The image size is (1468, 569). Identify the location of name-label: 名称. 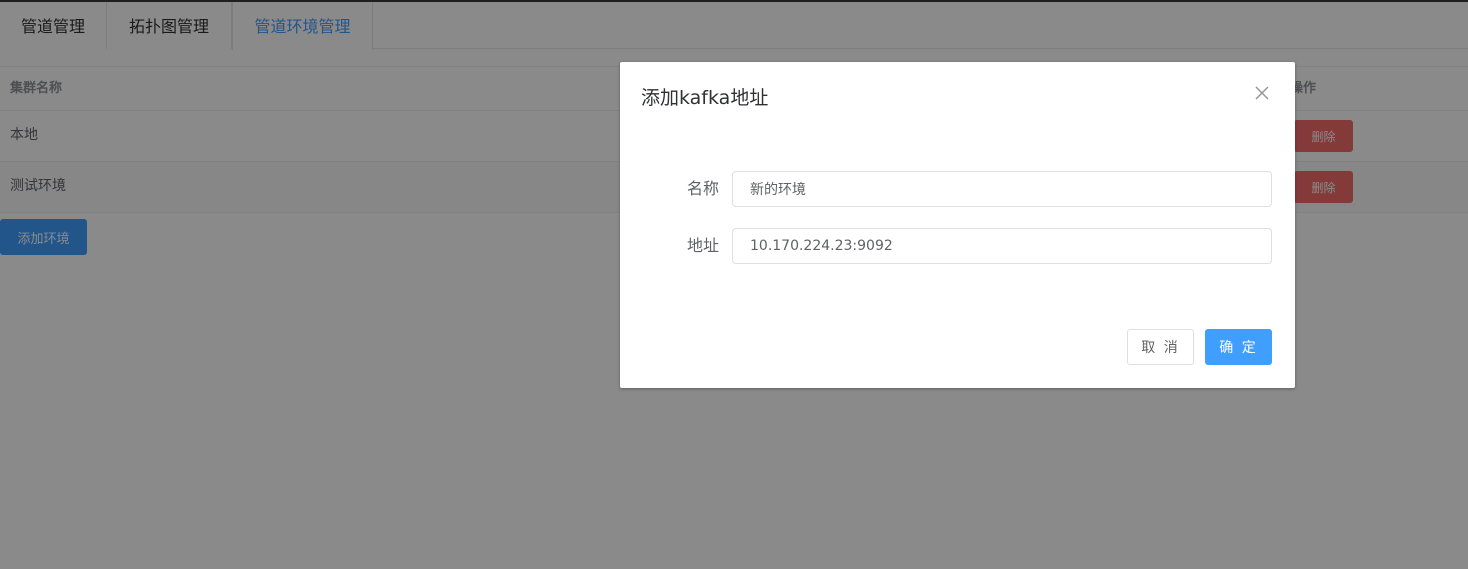
(702, 188).